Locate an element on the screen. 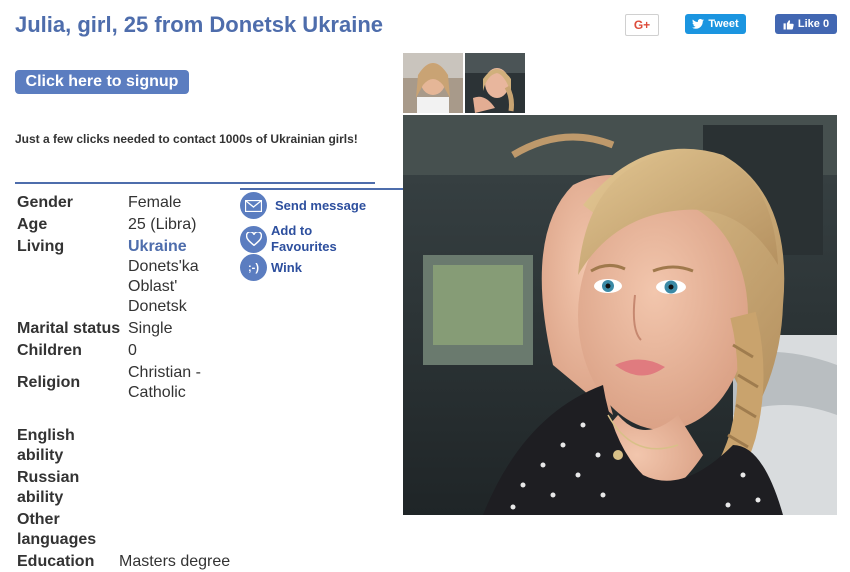  twitter-bird-icon is located at coordinates (698, 24).